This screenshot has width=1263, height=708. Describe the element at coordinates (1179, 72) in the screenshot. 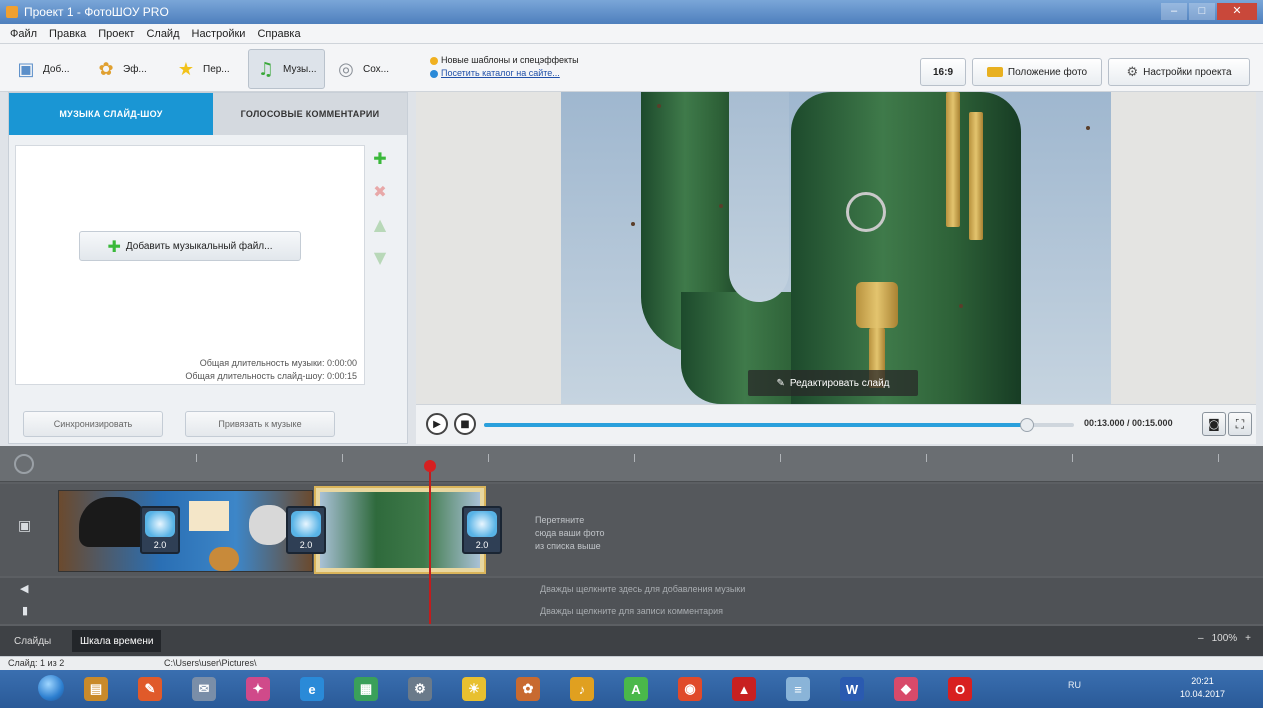

I see `project-settings-button: ⚙ Настройки проекта` at that location.